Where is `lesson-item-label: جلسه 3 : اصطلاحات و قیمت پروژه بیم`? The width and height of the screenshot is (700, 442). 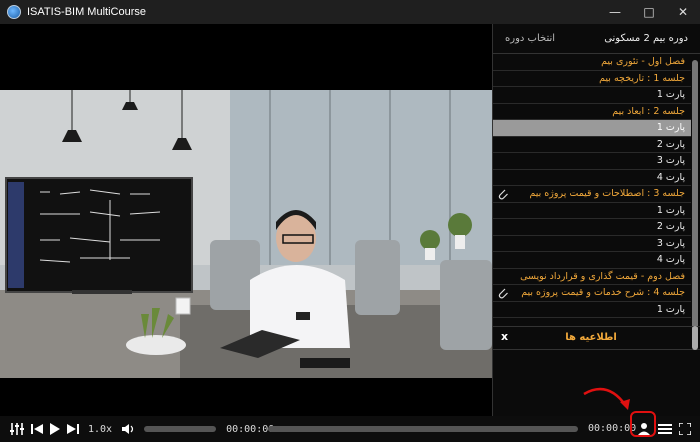 lesson-item-label: جلسه 3 : اصطلاحات و قیمت پروژه بیم is located at coordinates (607, 193).